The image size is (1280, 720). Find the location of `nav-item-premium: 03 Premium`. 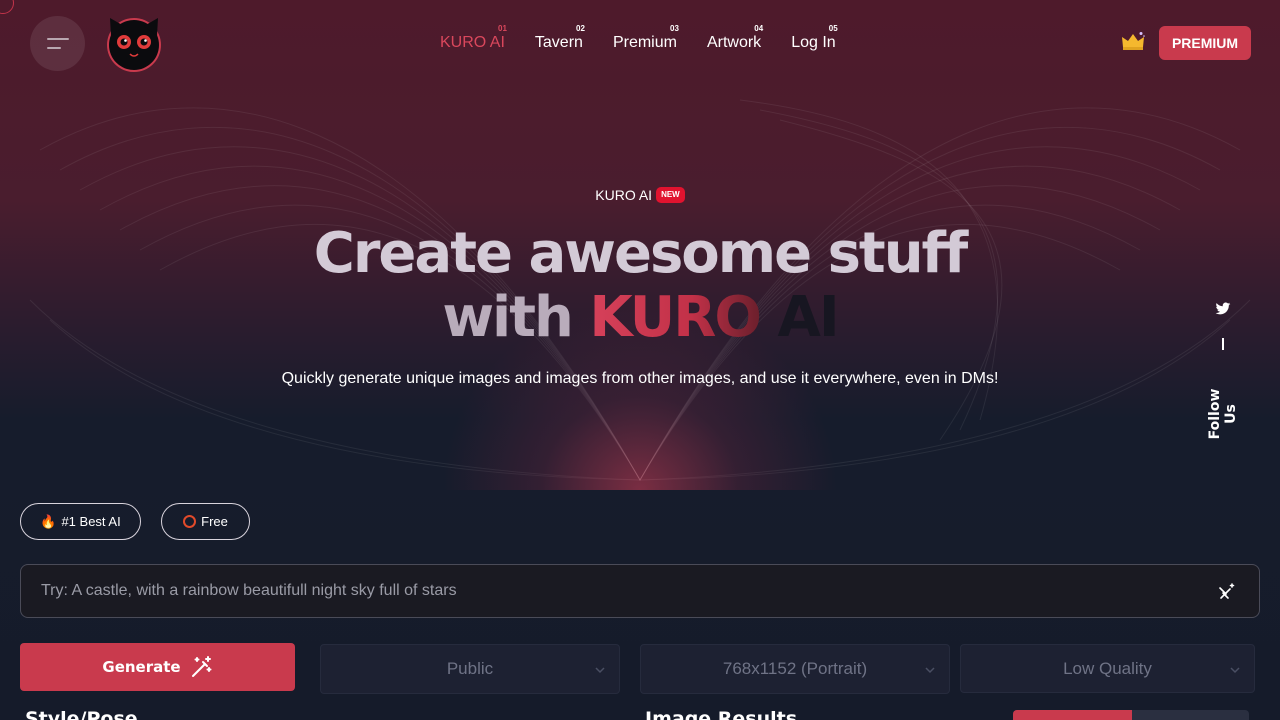

nav-item-premium: 03 Premium is located at coordinates (645, 38).